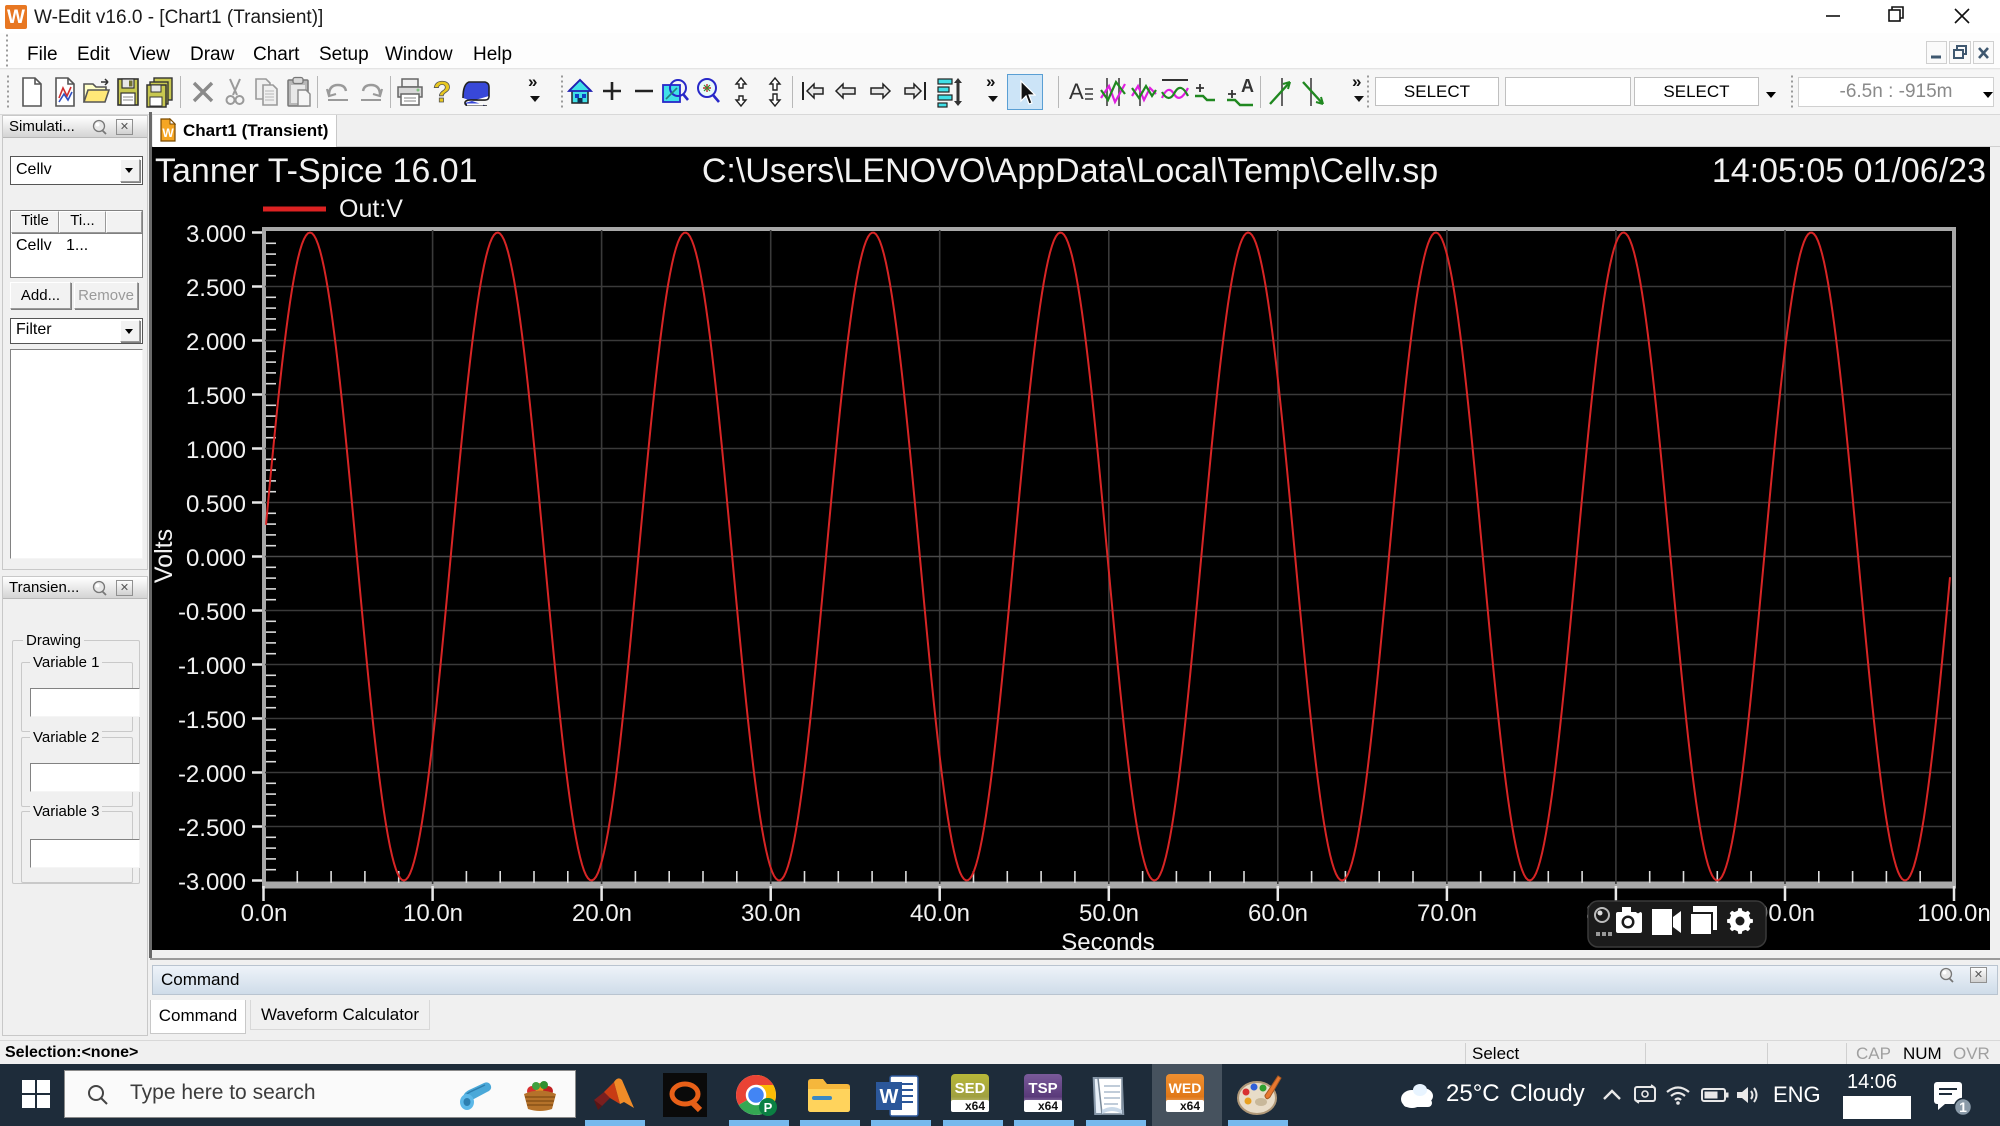 The height and width of the screenshot is (1126, 2000). Describe the element at coordinates (216, 504) in the screenshot. I see `svg-text: 0.500` at that location.